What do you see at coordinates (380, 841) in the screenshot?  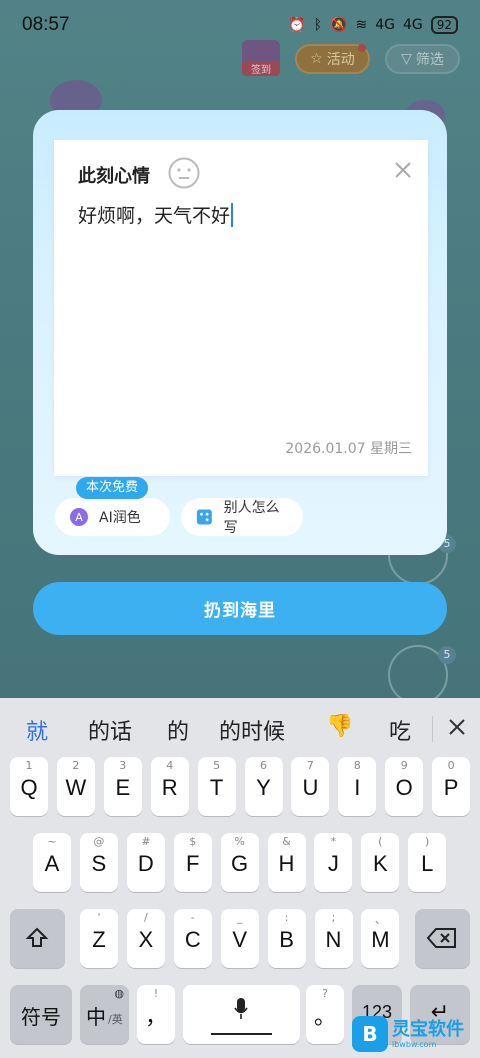 I see `key-secondary-label: (` at bounding box center [380, 841].